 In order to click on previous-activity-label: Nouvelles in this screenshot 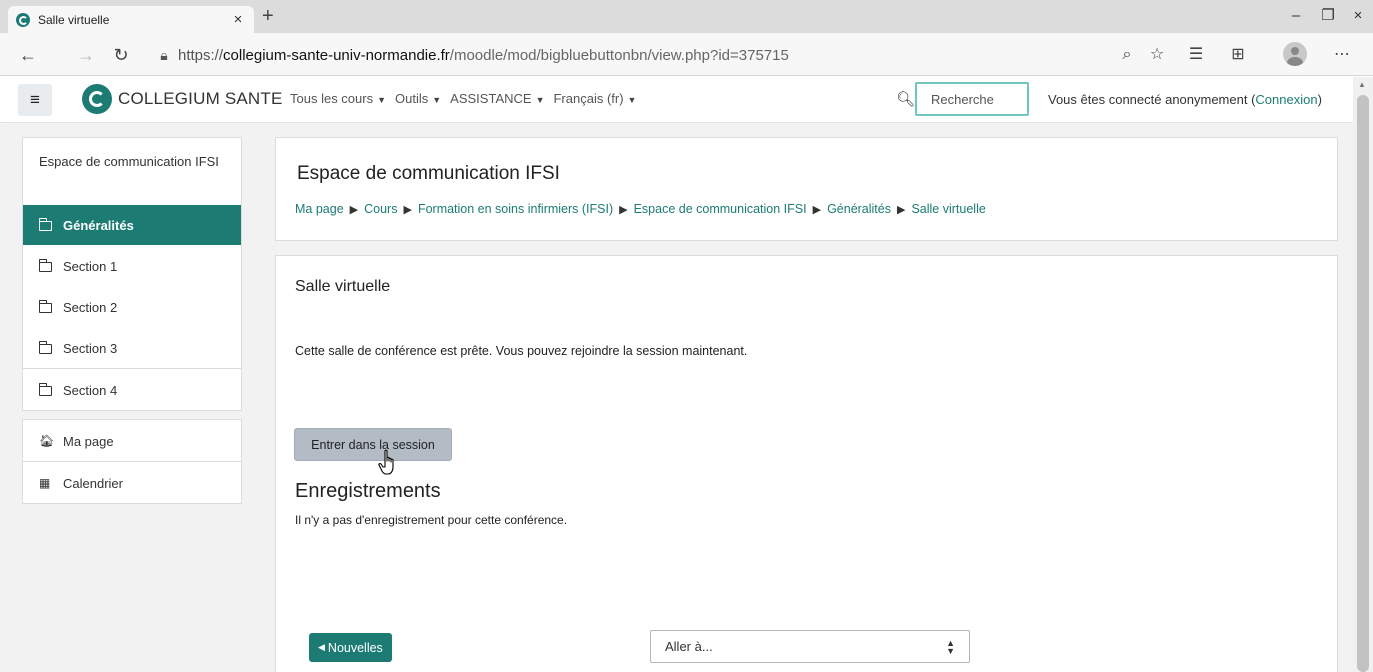, I will do `click(355, 647)`.